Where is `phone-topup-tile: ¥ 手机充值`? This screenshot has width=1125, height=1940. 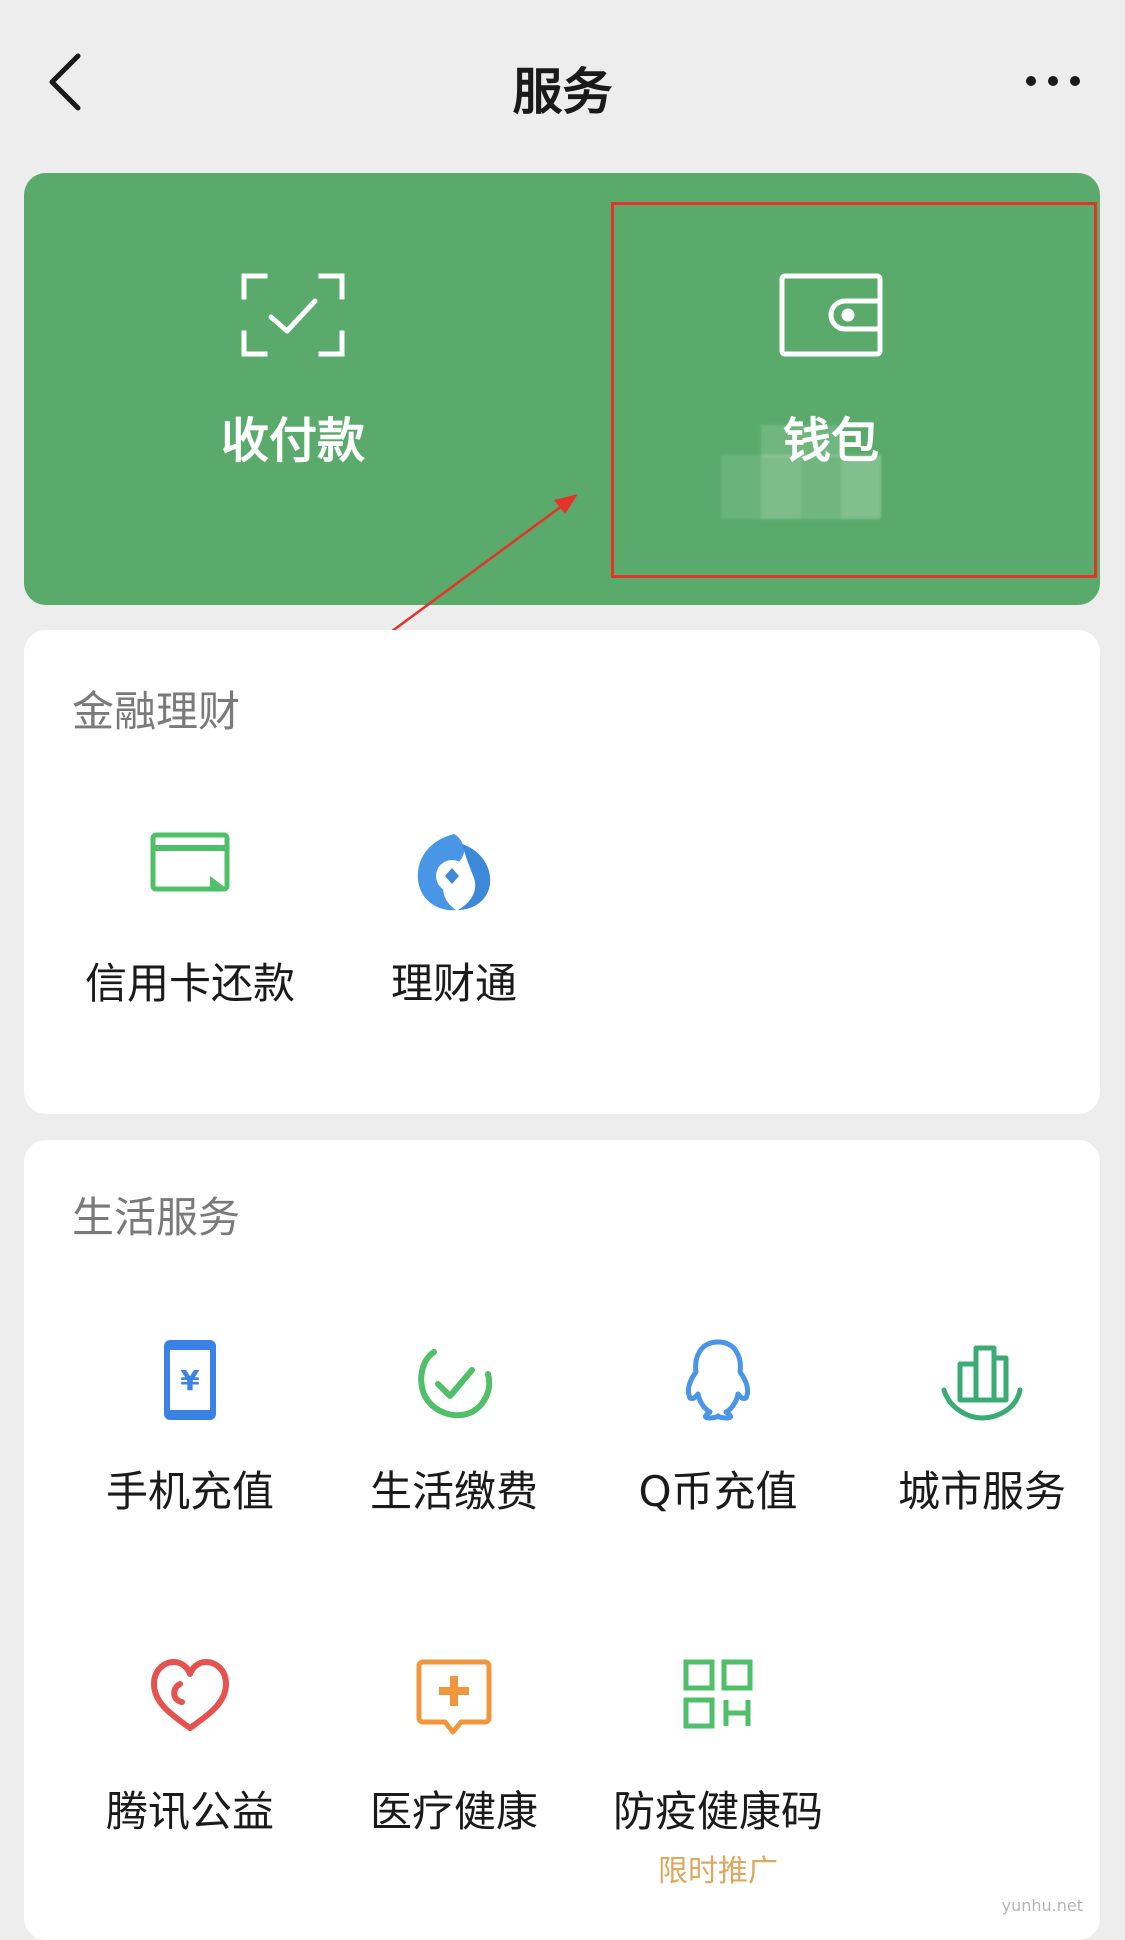
phone-topup-tile: ¥ 手机充值 is located at coordinates (190, 1438).